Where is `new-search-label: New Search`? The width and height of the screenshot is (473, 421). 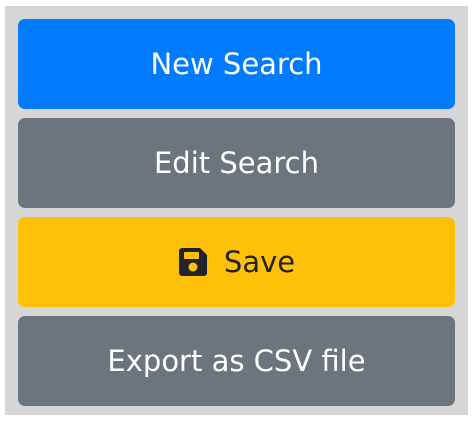 new-search-label: New Search is located at coordinates (236, 64).